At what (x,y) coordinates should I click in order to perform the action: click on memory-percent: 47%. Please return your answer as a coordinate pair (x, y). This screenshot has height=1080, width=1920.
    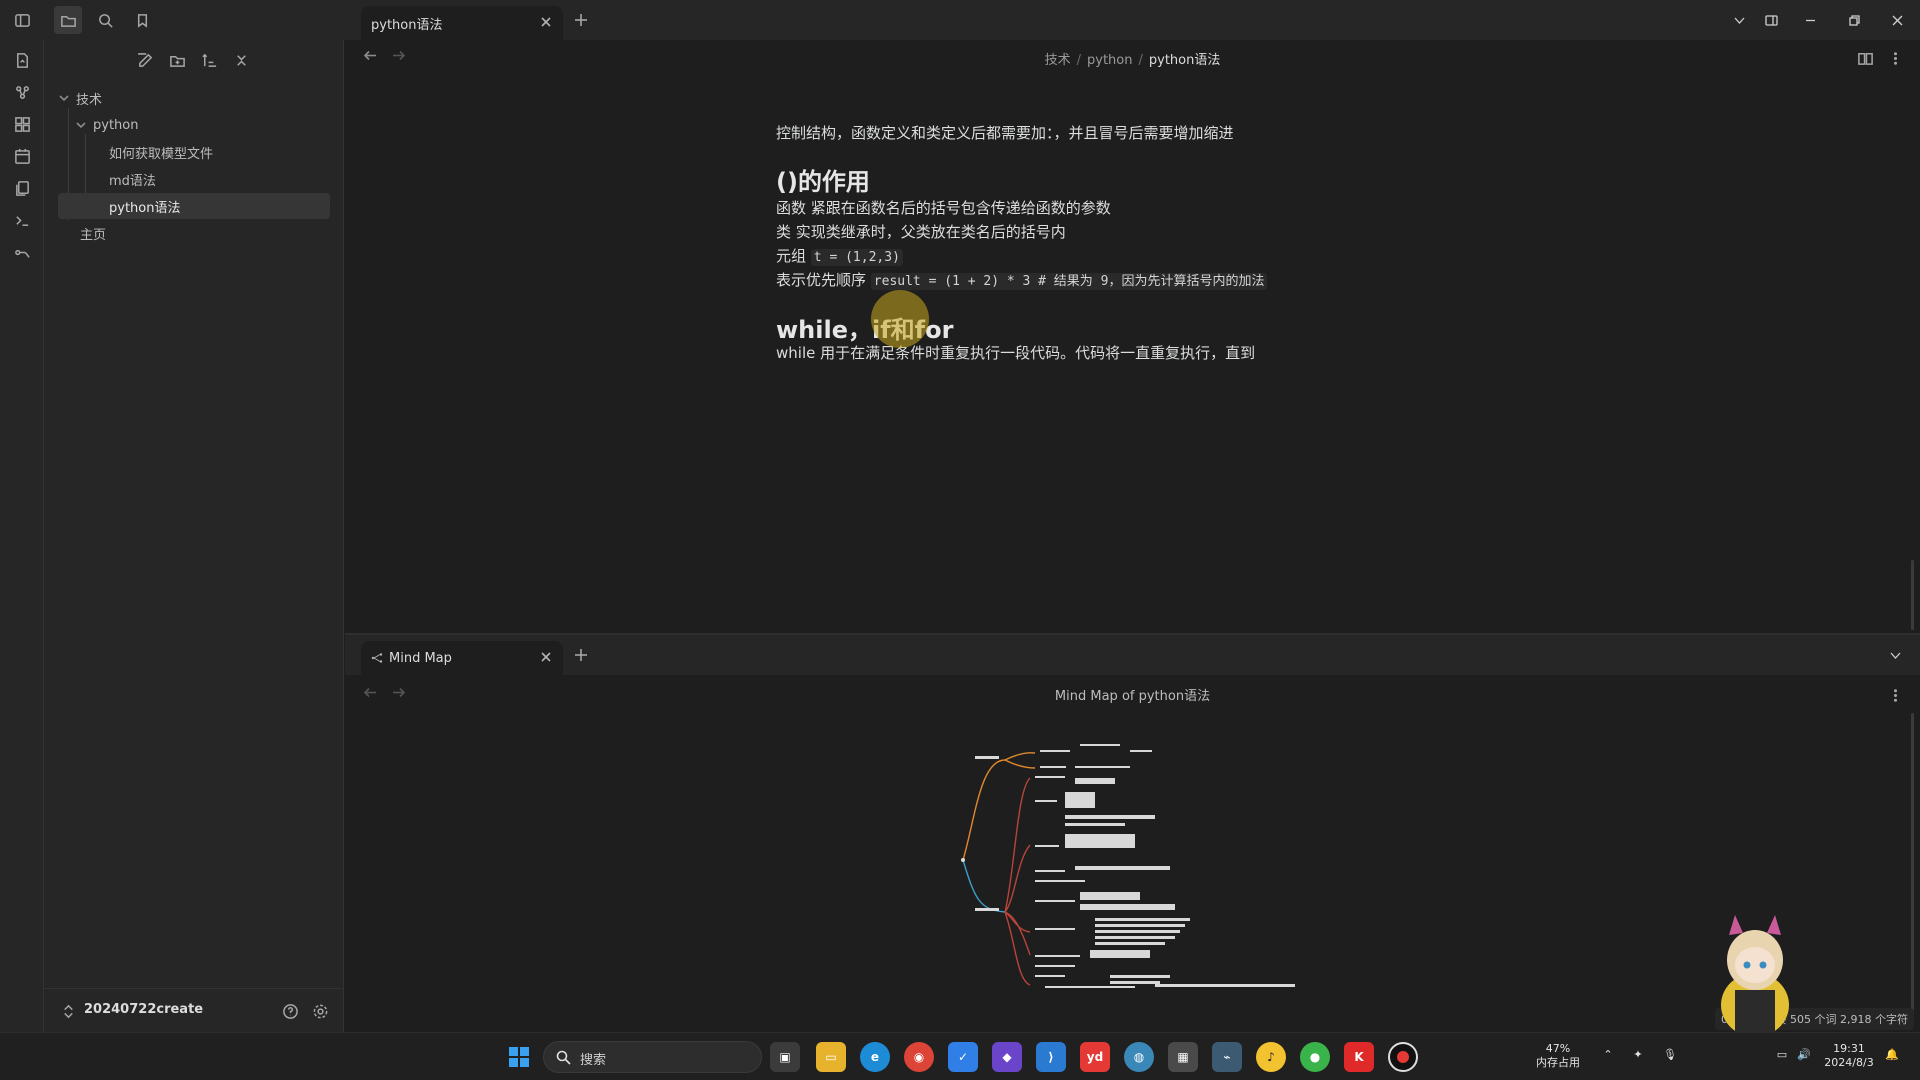
    Looking at the image, I should click on (1558, 1048).